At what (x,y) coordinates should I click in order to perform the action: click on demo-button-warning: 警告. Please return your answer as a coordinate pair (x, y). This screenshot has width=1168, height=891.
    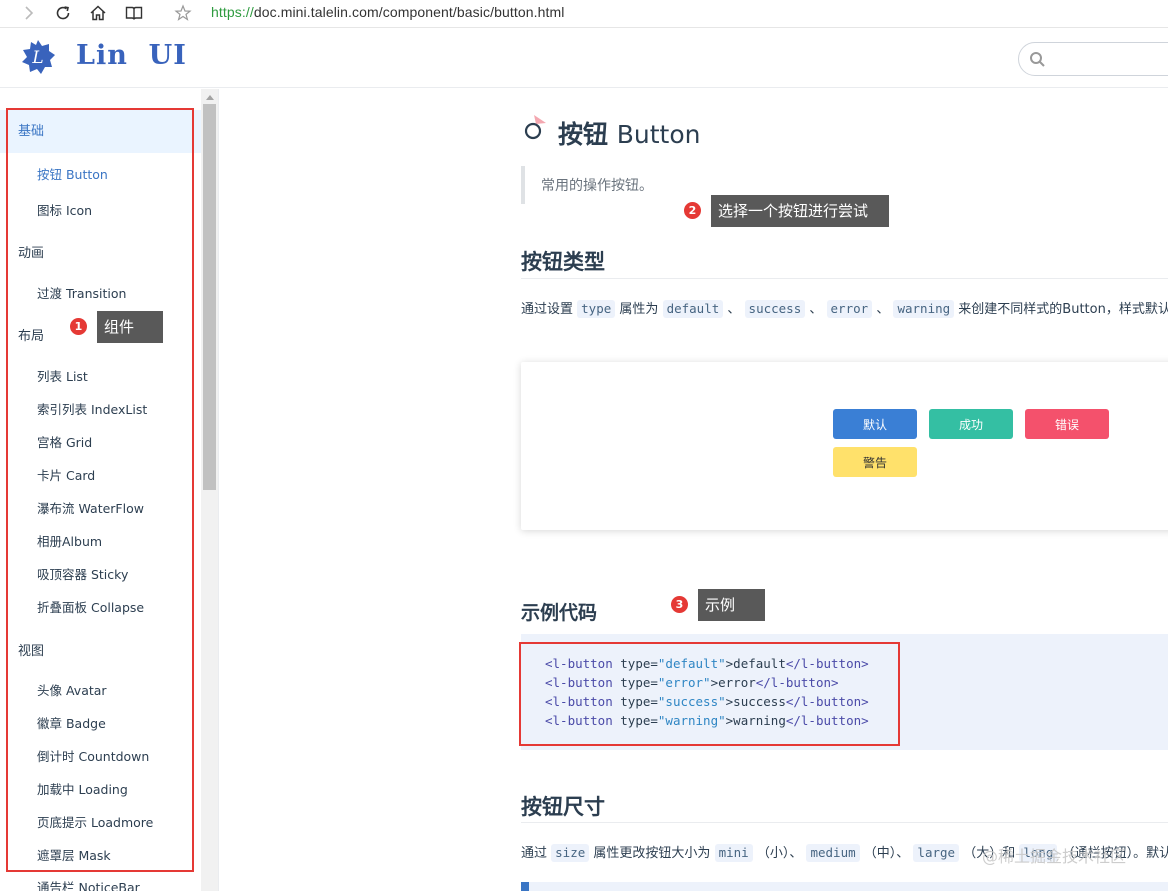
    Looking at the image, I should click on (875, 462).